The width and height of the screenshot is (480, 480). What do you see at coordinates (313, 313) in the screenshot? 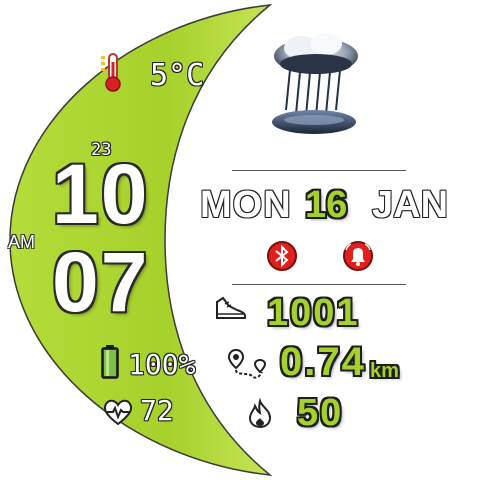
I see `steps-value: 1001` at bounding box center [313, 313].